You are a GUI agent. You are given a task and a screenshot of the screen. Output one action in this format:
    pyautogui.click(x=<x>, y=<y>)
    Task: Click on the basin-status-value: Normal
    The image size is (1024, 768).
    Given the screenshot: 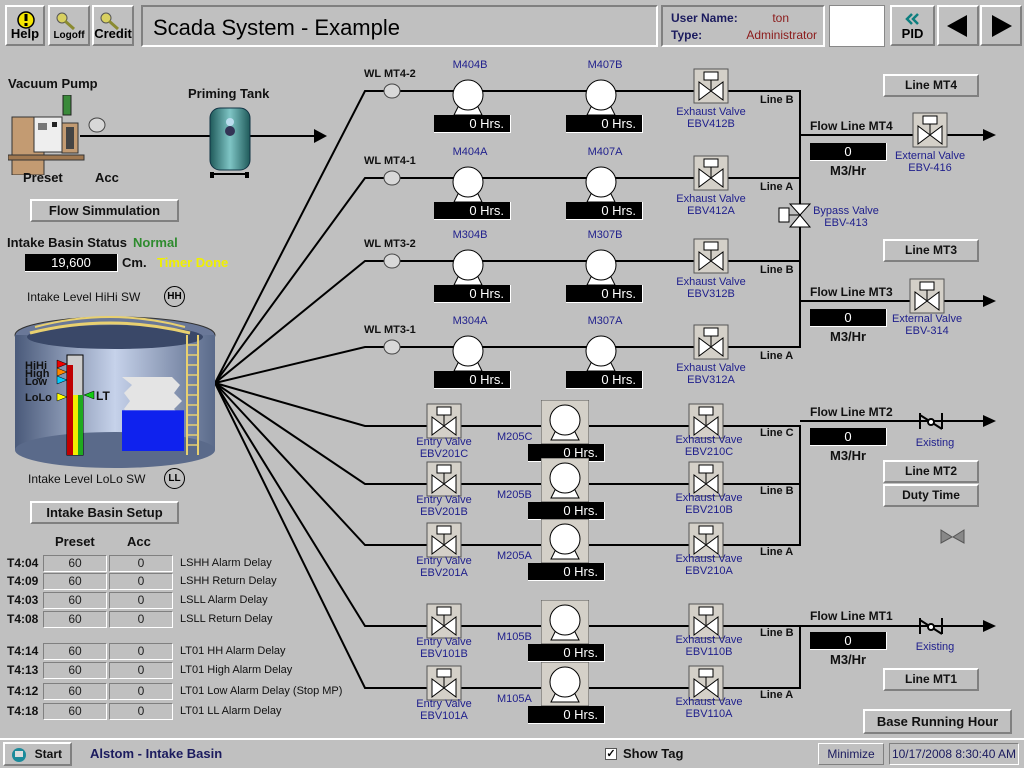 What is the action you would take?
    pyautogui.click(x=155, y=242)
    